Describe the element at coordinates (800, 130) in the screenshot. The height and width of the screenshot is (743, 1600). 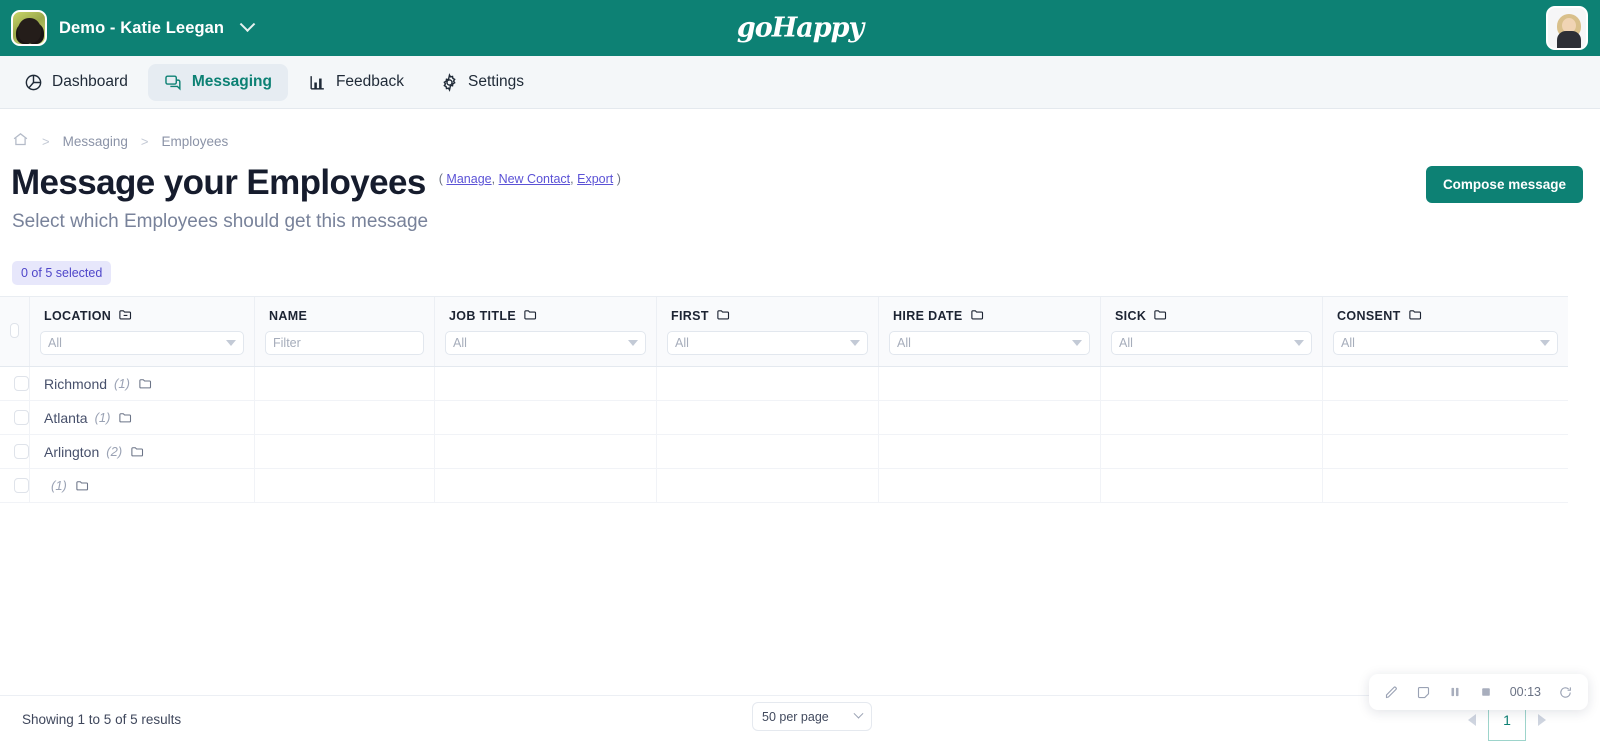
I see `breadcrumb: > Messaging > Employees` at that location.